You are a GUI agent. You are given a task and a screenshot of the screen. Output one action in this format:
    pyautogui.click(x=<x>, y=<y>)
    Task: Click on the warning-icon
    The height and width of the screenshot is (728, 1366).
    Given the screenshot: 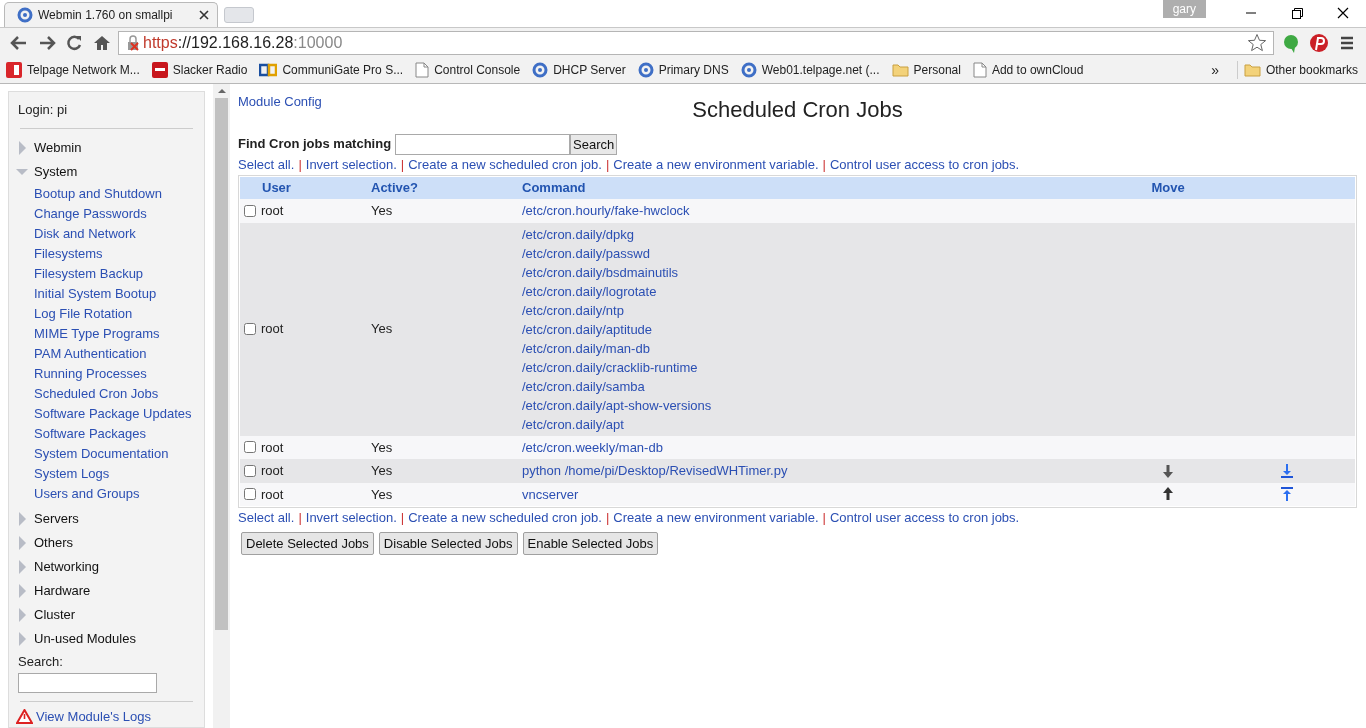 What is the action you would take?
    pyautogui.click(x=24, y=717)
    